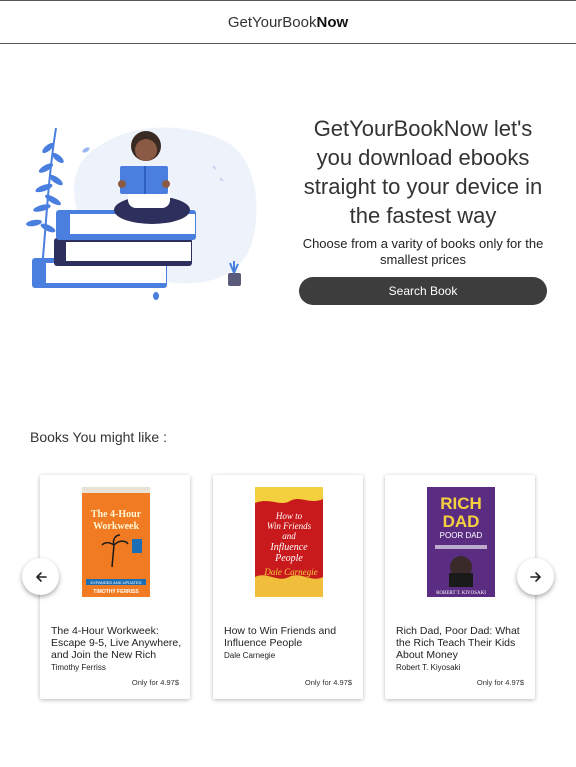  Describe the element at coordinates (289, 536) in the screenshot. I see `cover-title-line-3: and` at that location.